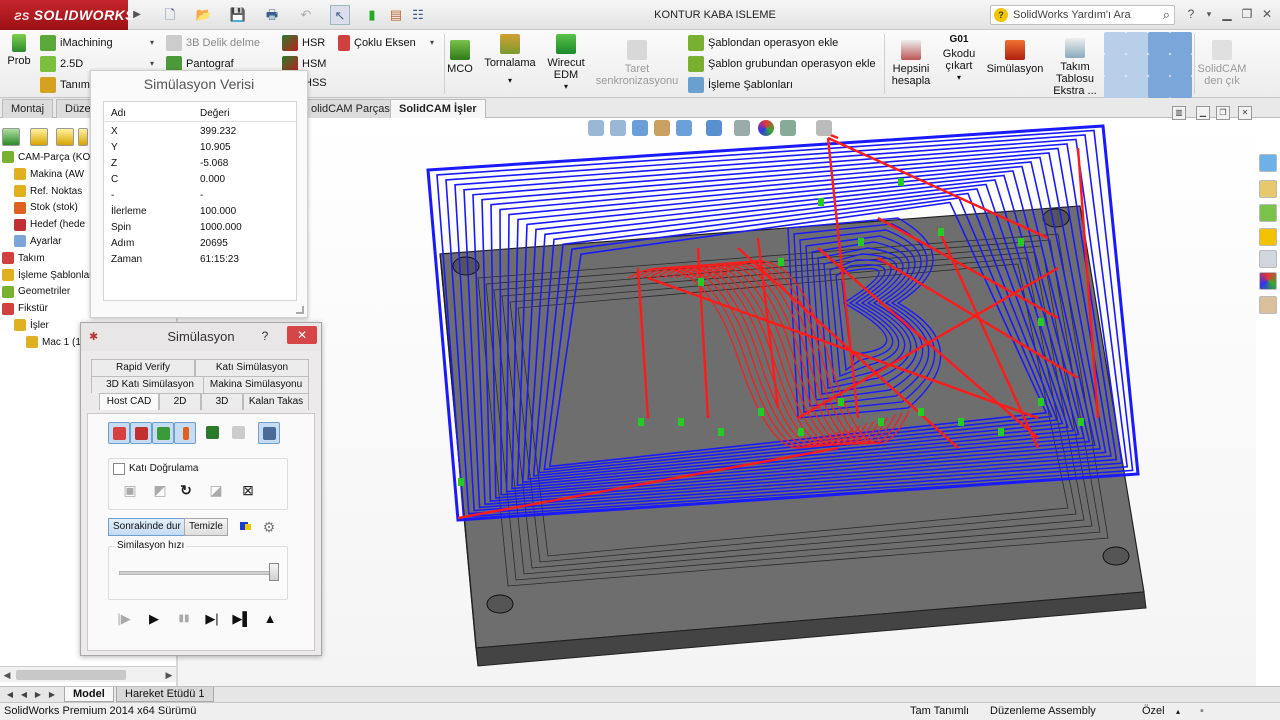  I want to click on display-style-icon, so click(714, 128).